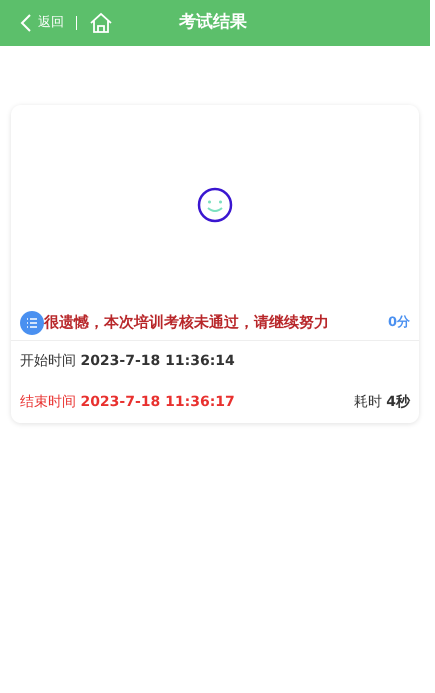 This screenshot has width=435, height=693. What do you see at coordinates (213, 22) in the screenshot?
I see `page-title: 考试结果` at bounding box center [213, 22].